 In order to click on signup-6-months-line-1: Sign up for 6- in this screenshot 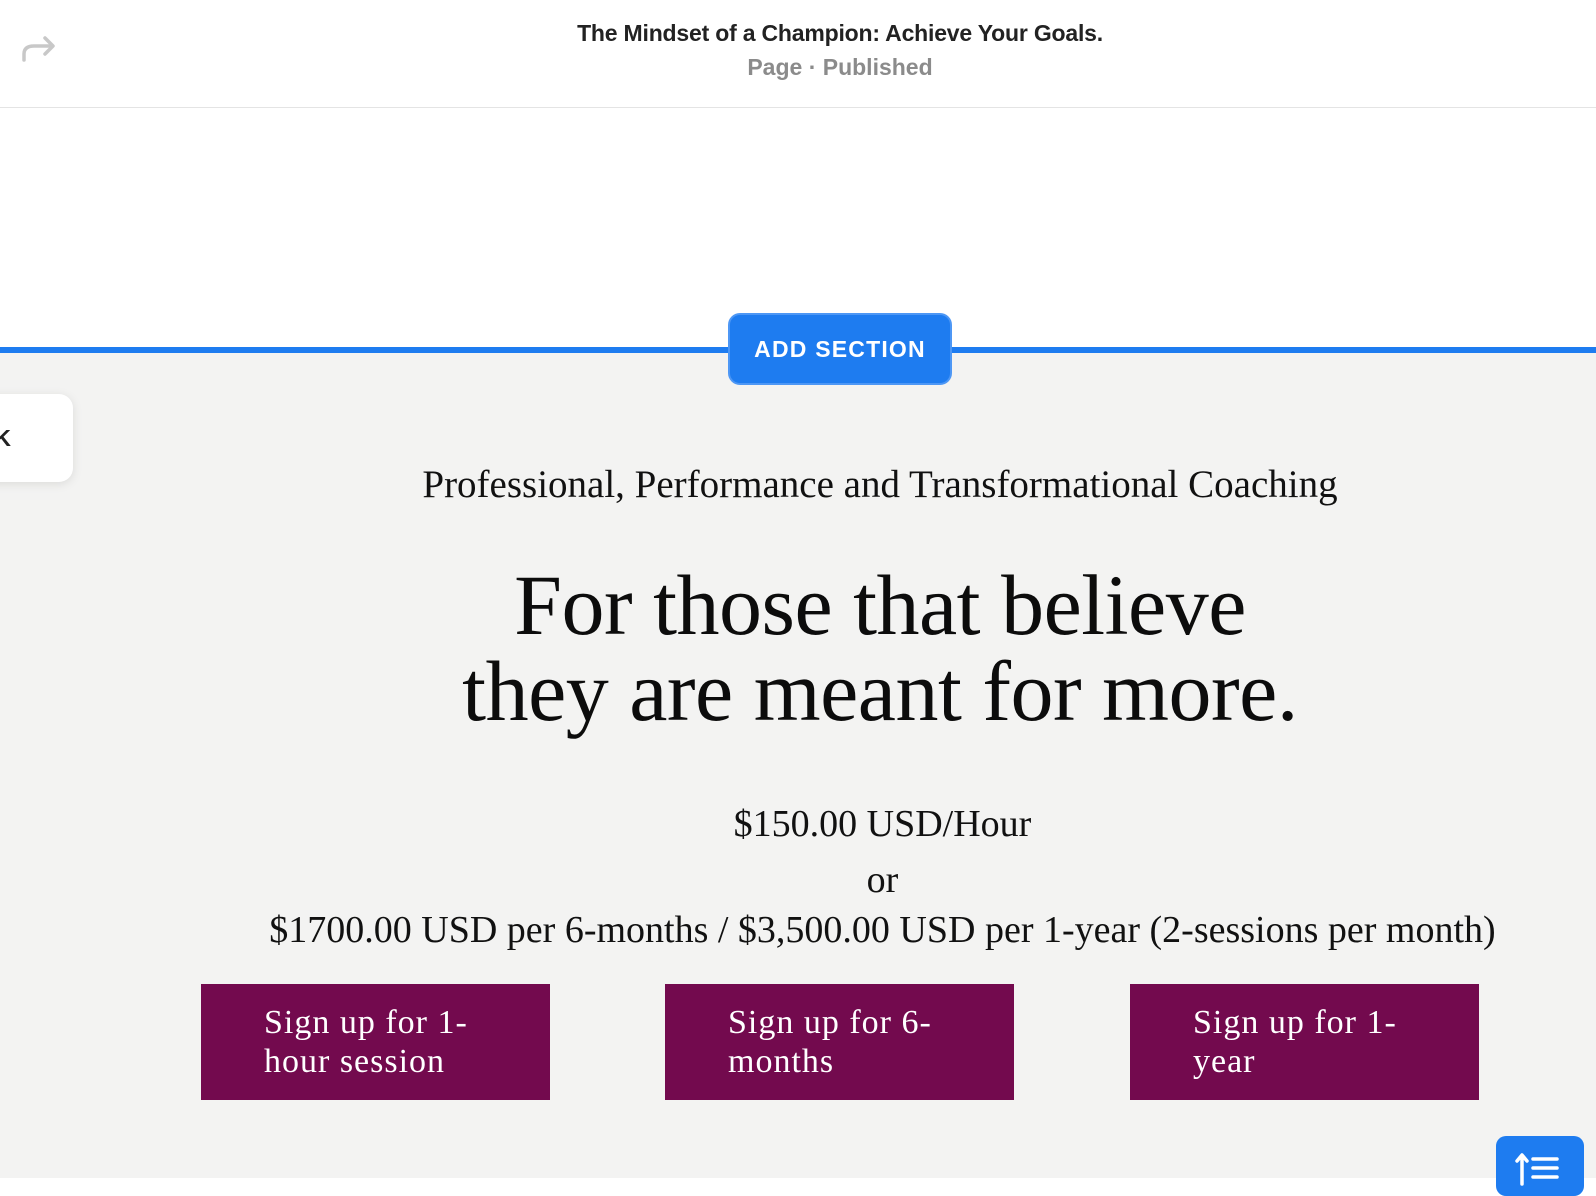, I will do `click(830, 1022)`.